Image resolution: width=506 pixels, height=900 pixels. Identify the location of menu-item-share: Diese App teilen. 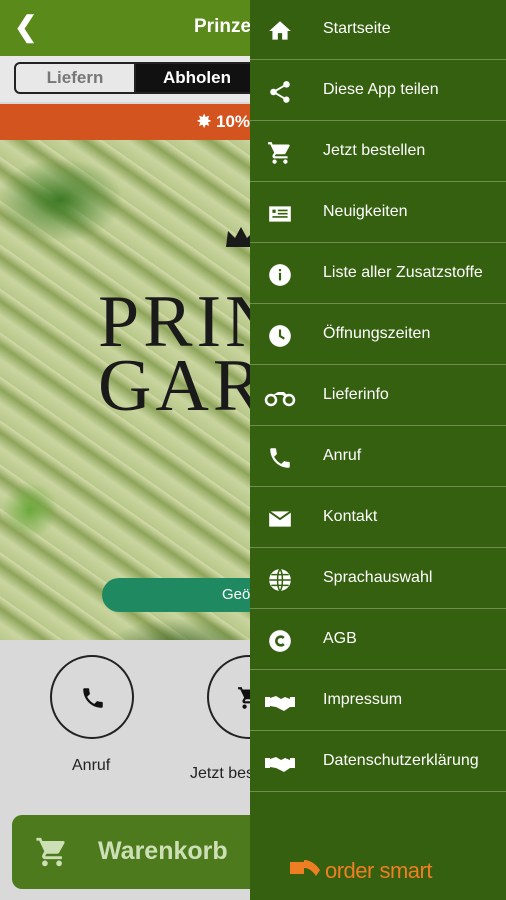
(378, 91).